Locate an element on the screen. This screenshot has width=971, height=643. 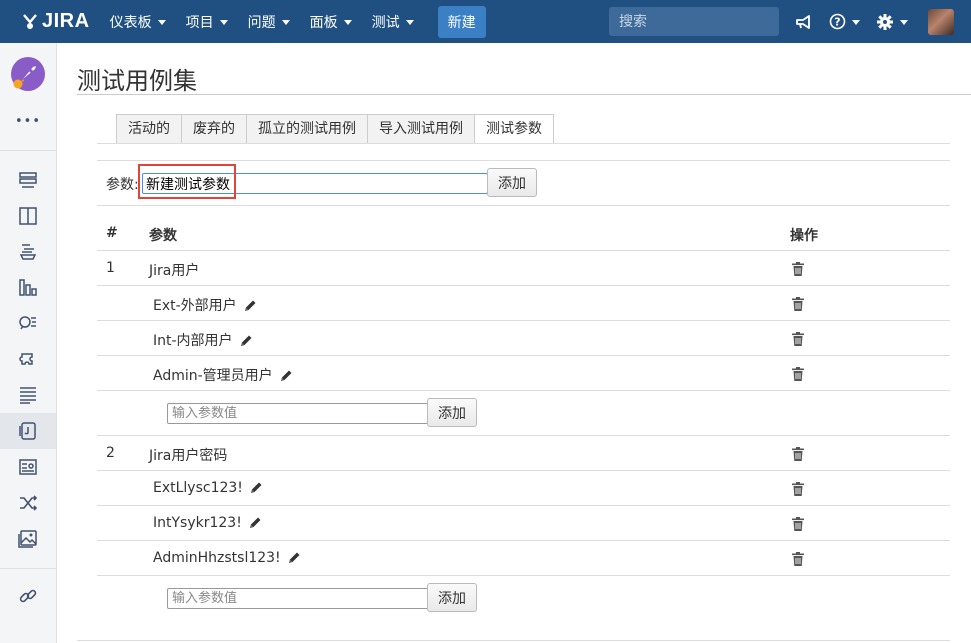
user-avatar is located at coordinates (941, 21).